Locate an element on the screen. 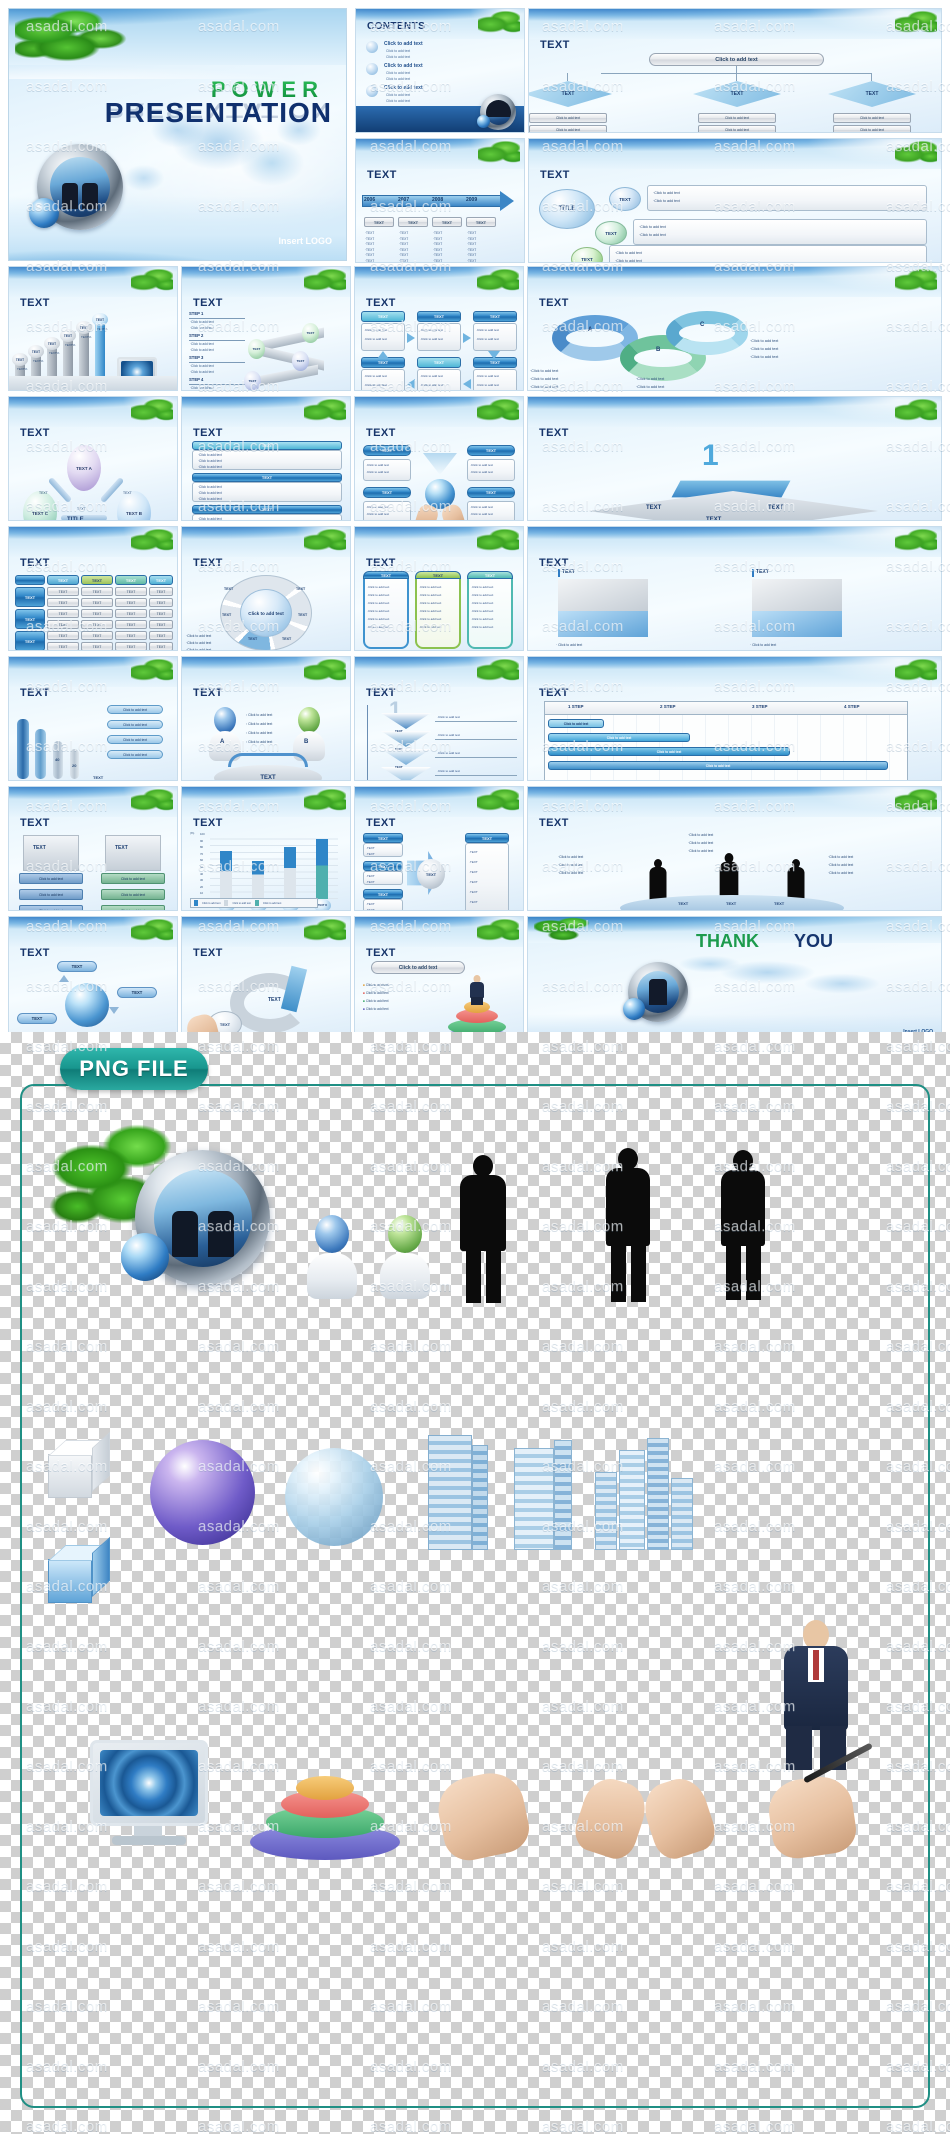  wheel-center: Click to add text is located at coordinates (266, 613).